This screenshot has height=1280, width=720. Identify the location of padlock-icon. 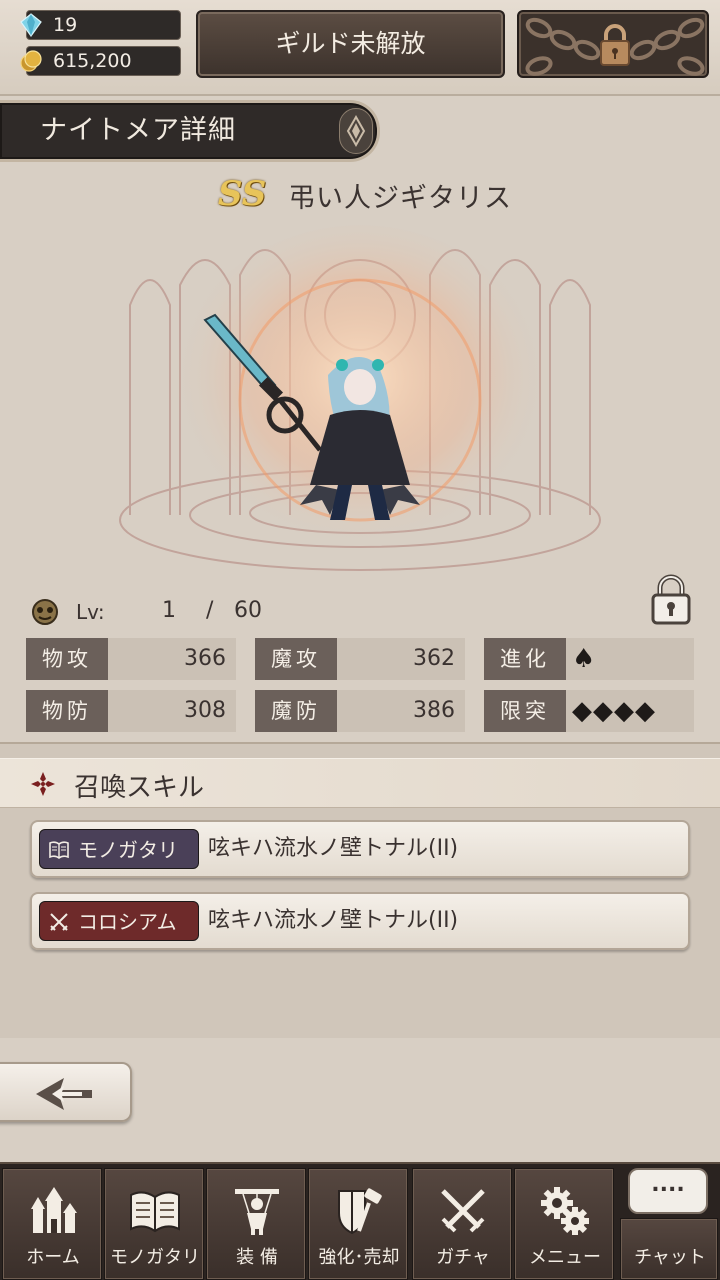
(671, 599).